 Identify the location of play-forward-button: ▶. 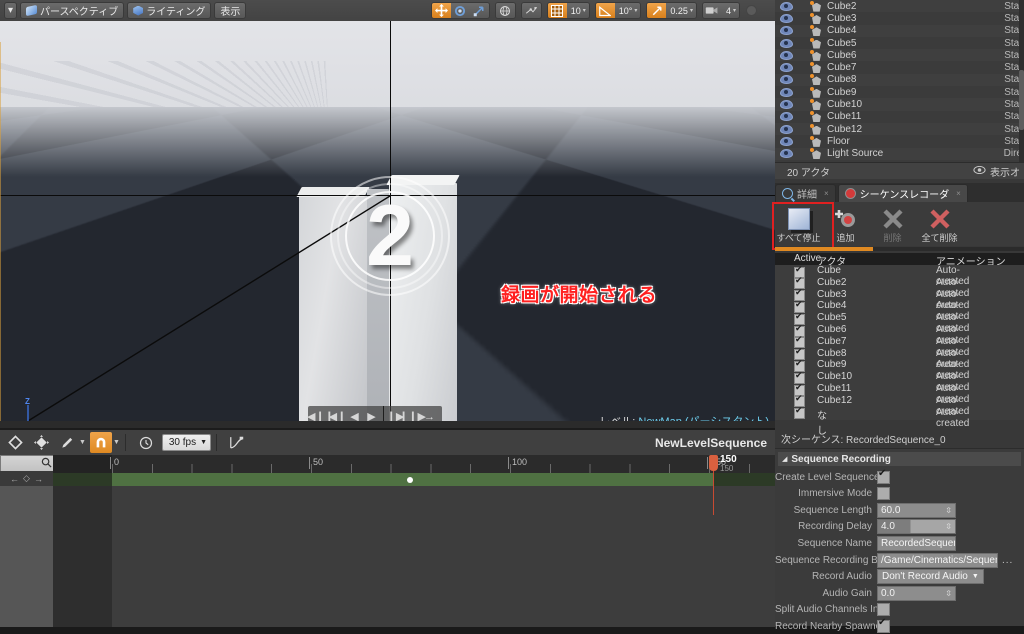
(371, 413).